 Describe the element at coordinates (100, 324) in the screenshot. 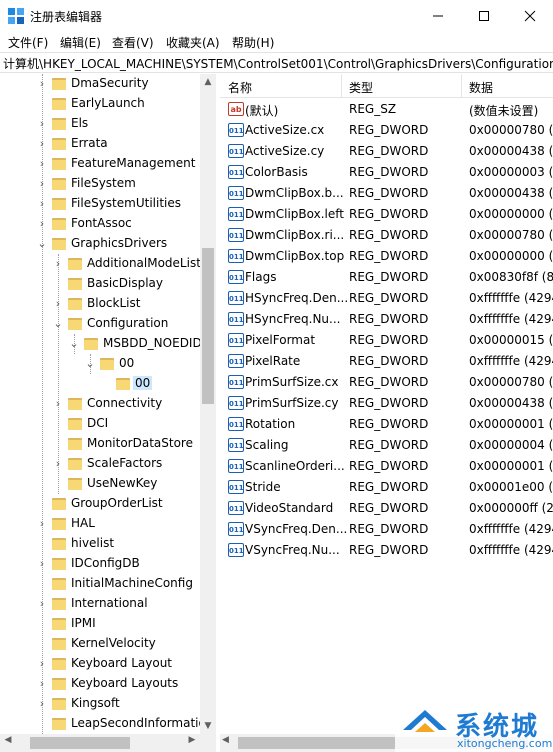

I see `tree-node: ⌄ Configuration` at that location.